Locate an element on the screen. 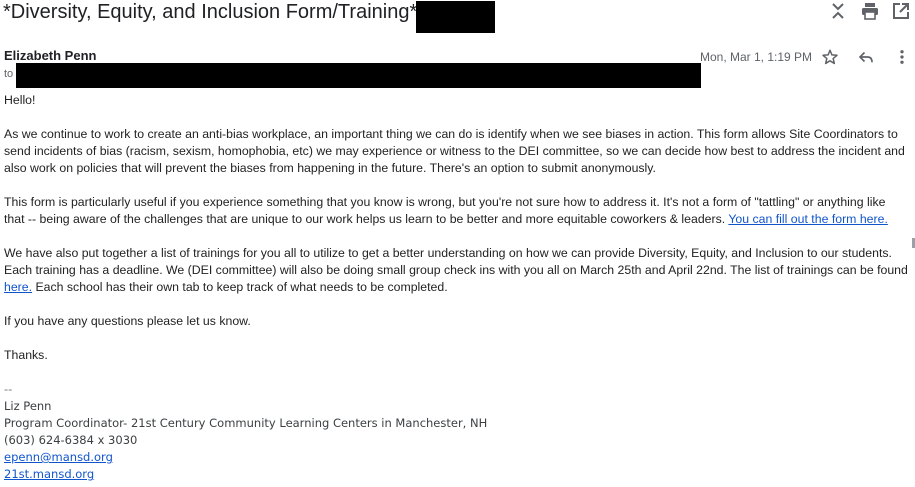  closing-text: Thanks. is located at coordinates (26, 355).